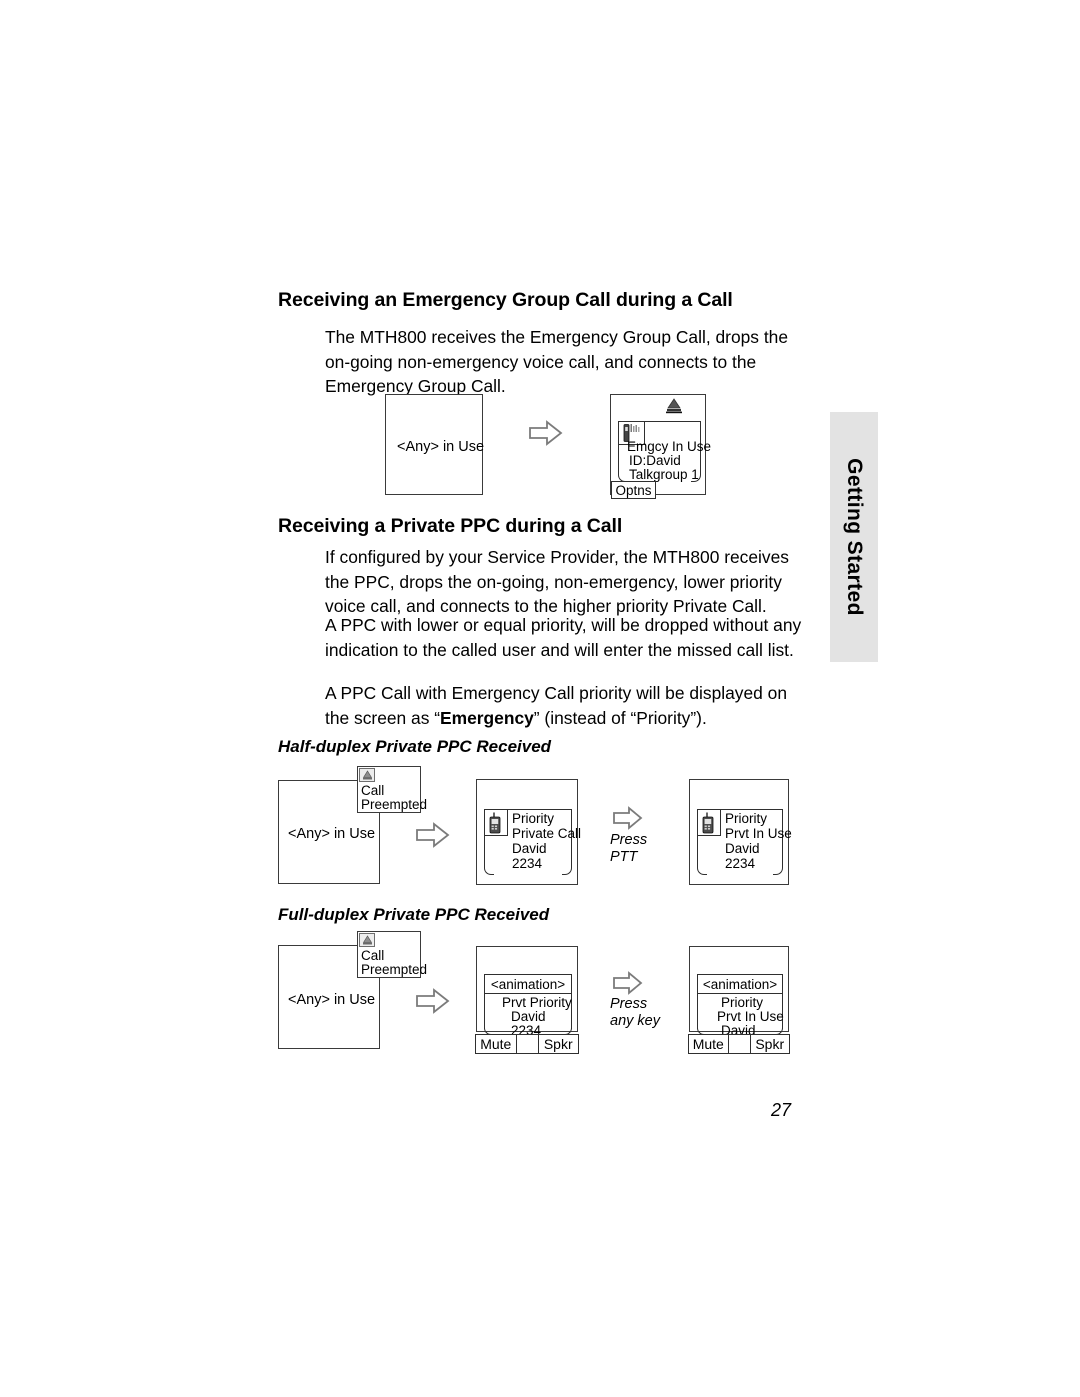 The image size is (1080, 1397). What do you see at coordinates (373, 955) in the screenshot?
I see `popup-line-call-full: Call` at bounding box center [373, 955].